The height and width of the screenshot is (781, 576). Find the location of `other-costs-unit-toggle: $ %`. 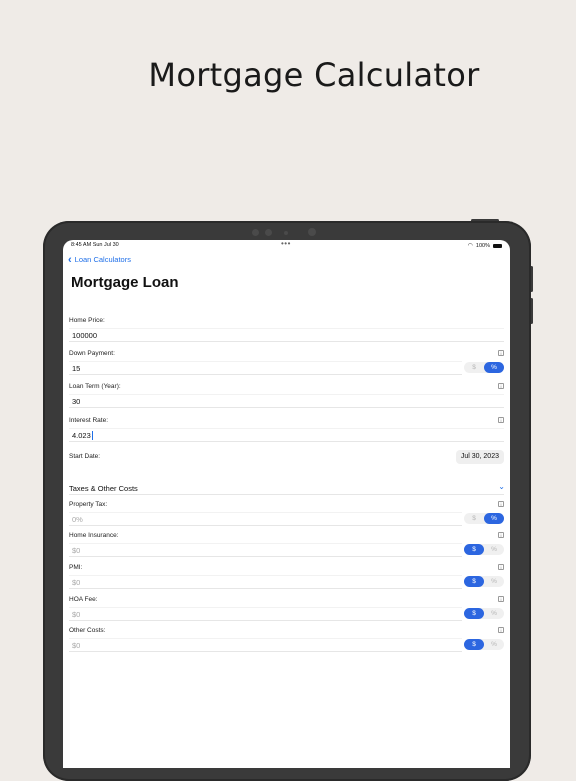

other-costs-unit-toggle: $ % is located at coordinates (484, 644).